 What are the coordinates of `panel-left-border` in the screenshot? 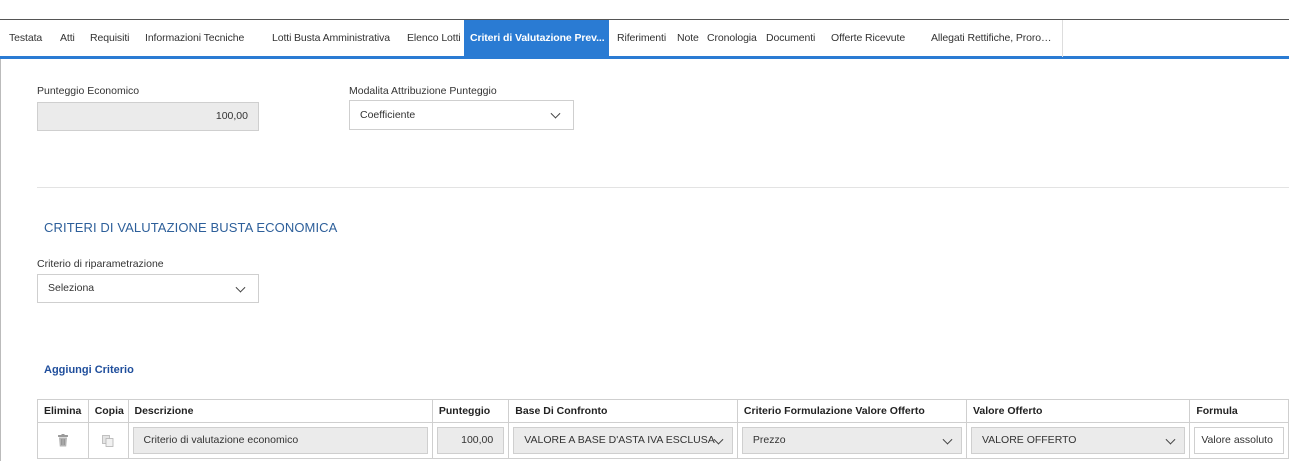 It's located at (0, 260).